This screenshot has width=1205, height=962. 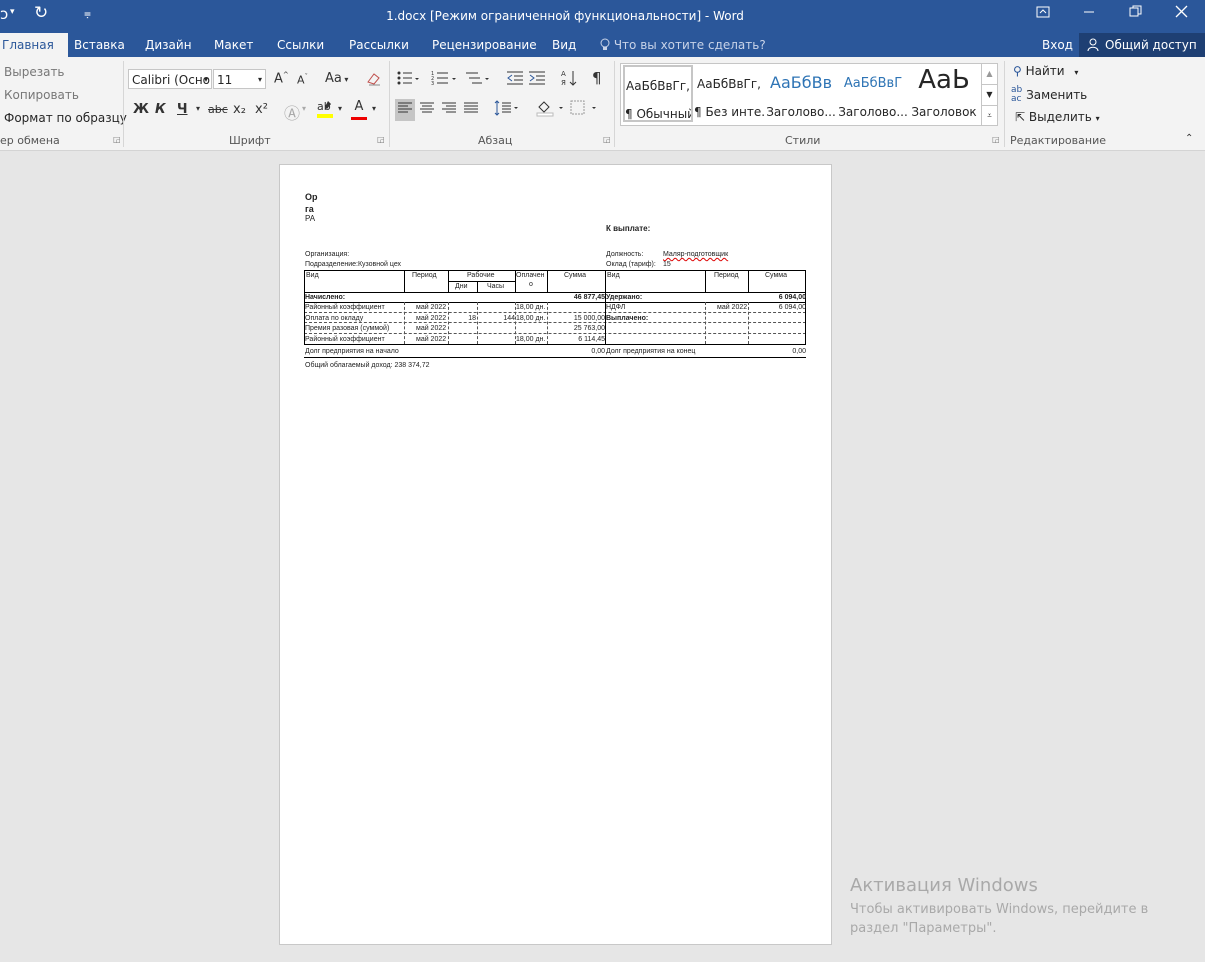 I want to click on paid-out-label: Выплачено:, so click(x=627, y=318).